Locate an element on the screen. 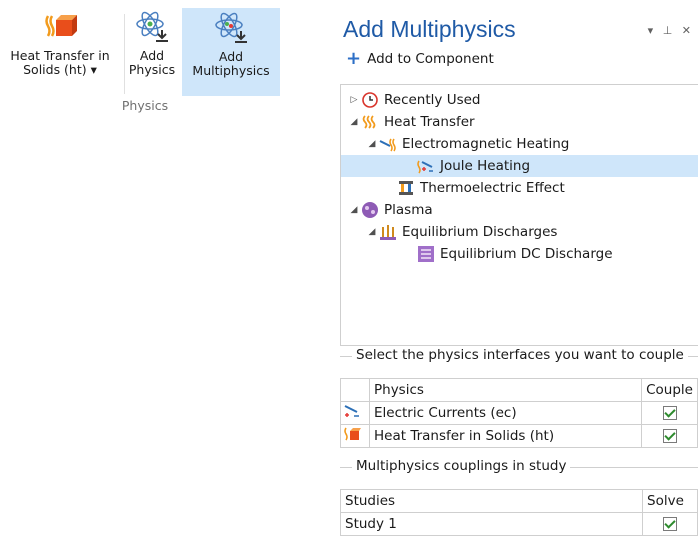 Image resolution: width=698 pixels, height=543 pixels. tree-item-label: Joule Heating is located at coordinates (485, 166).